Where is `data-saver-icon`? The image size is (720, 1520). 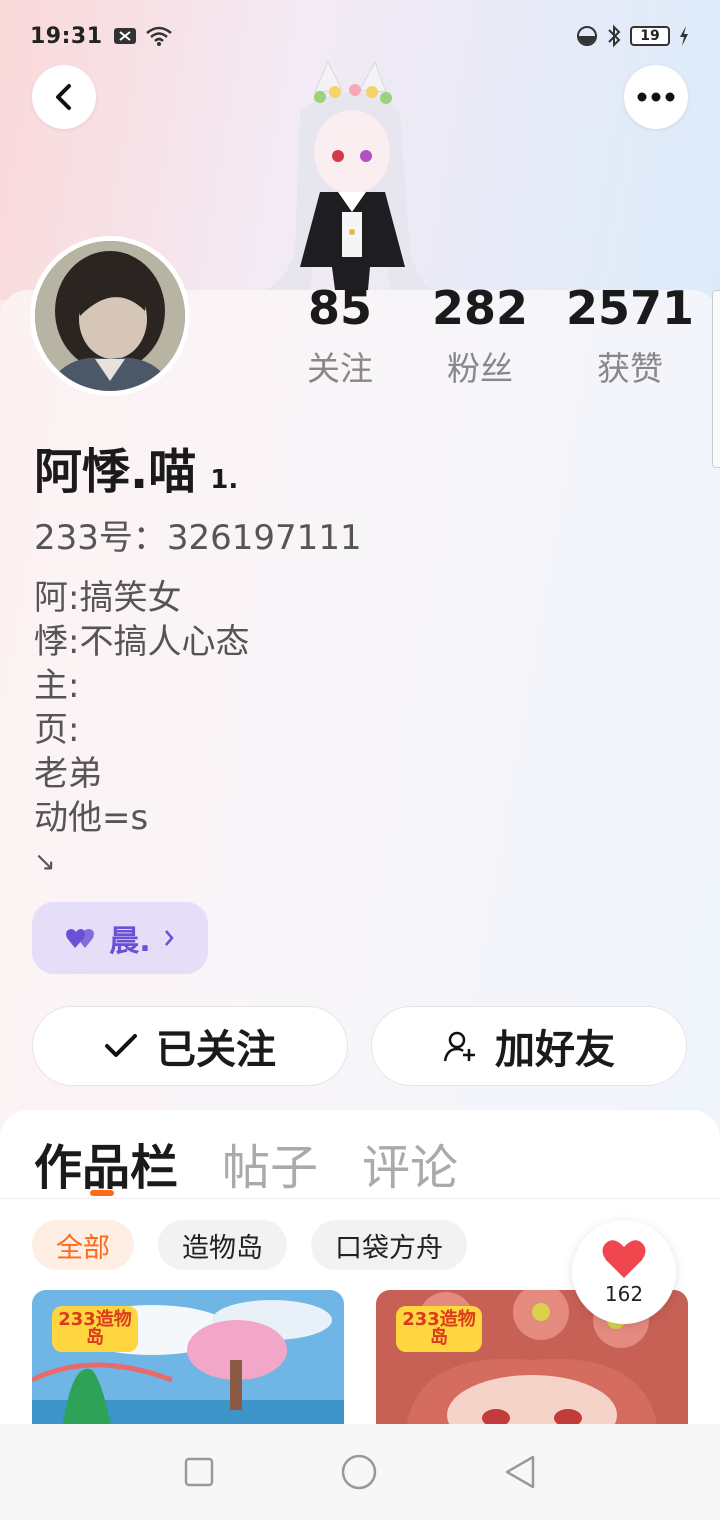
data-saver-icon is located at coordinates (587, 36).